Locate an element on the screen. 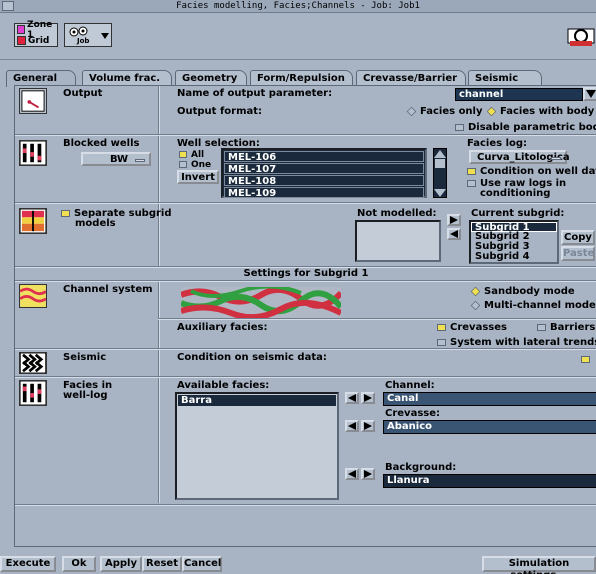  well-all-label: All is located at coordinates (198, 155).